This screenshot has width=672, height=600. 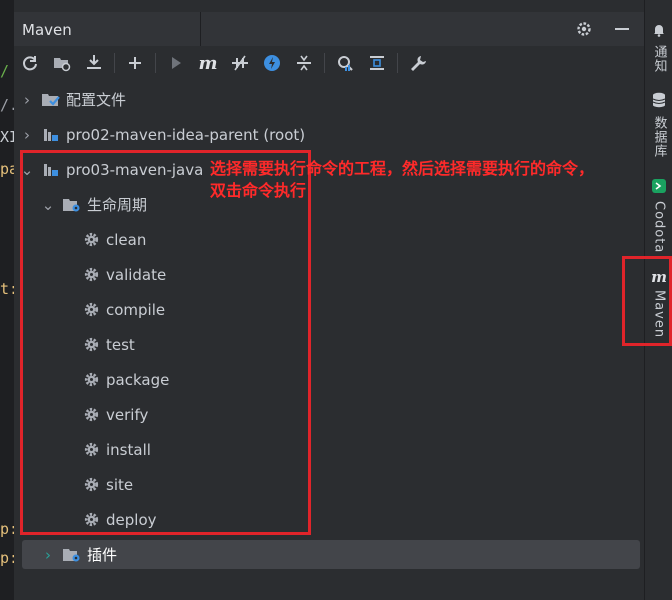 I want to click on annotation-text: 选择需要执行命令的工程，然后选择需要执行的命令， 双击命令执行, so click(x=441, y=180).